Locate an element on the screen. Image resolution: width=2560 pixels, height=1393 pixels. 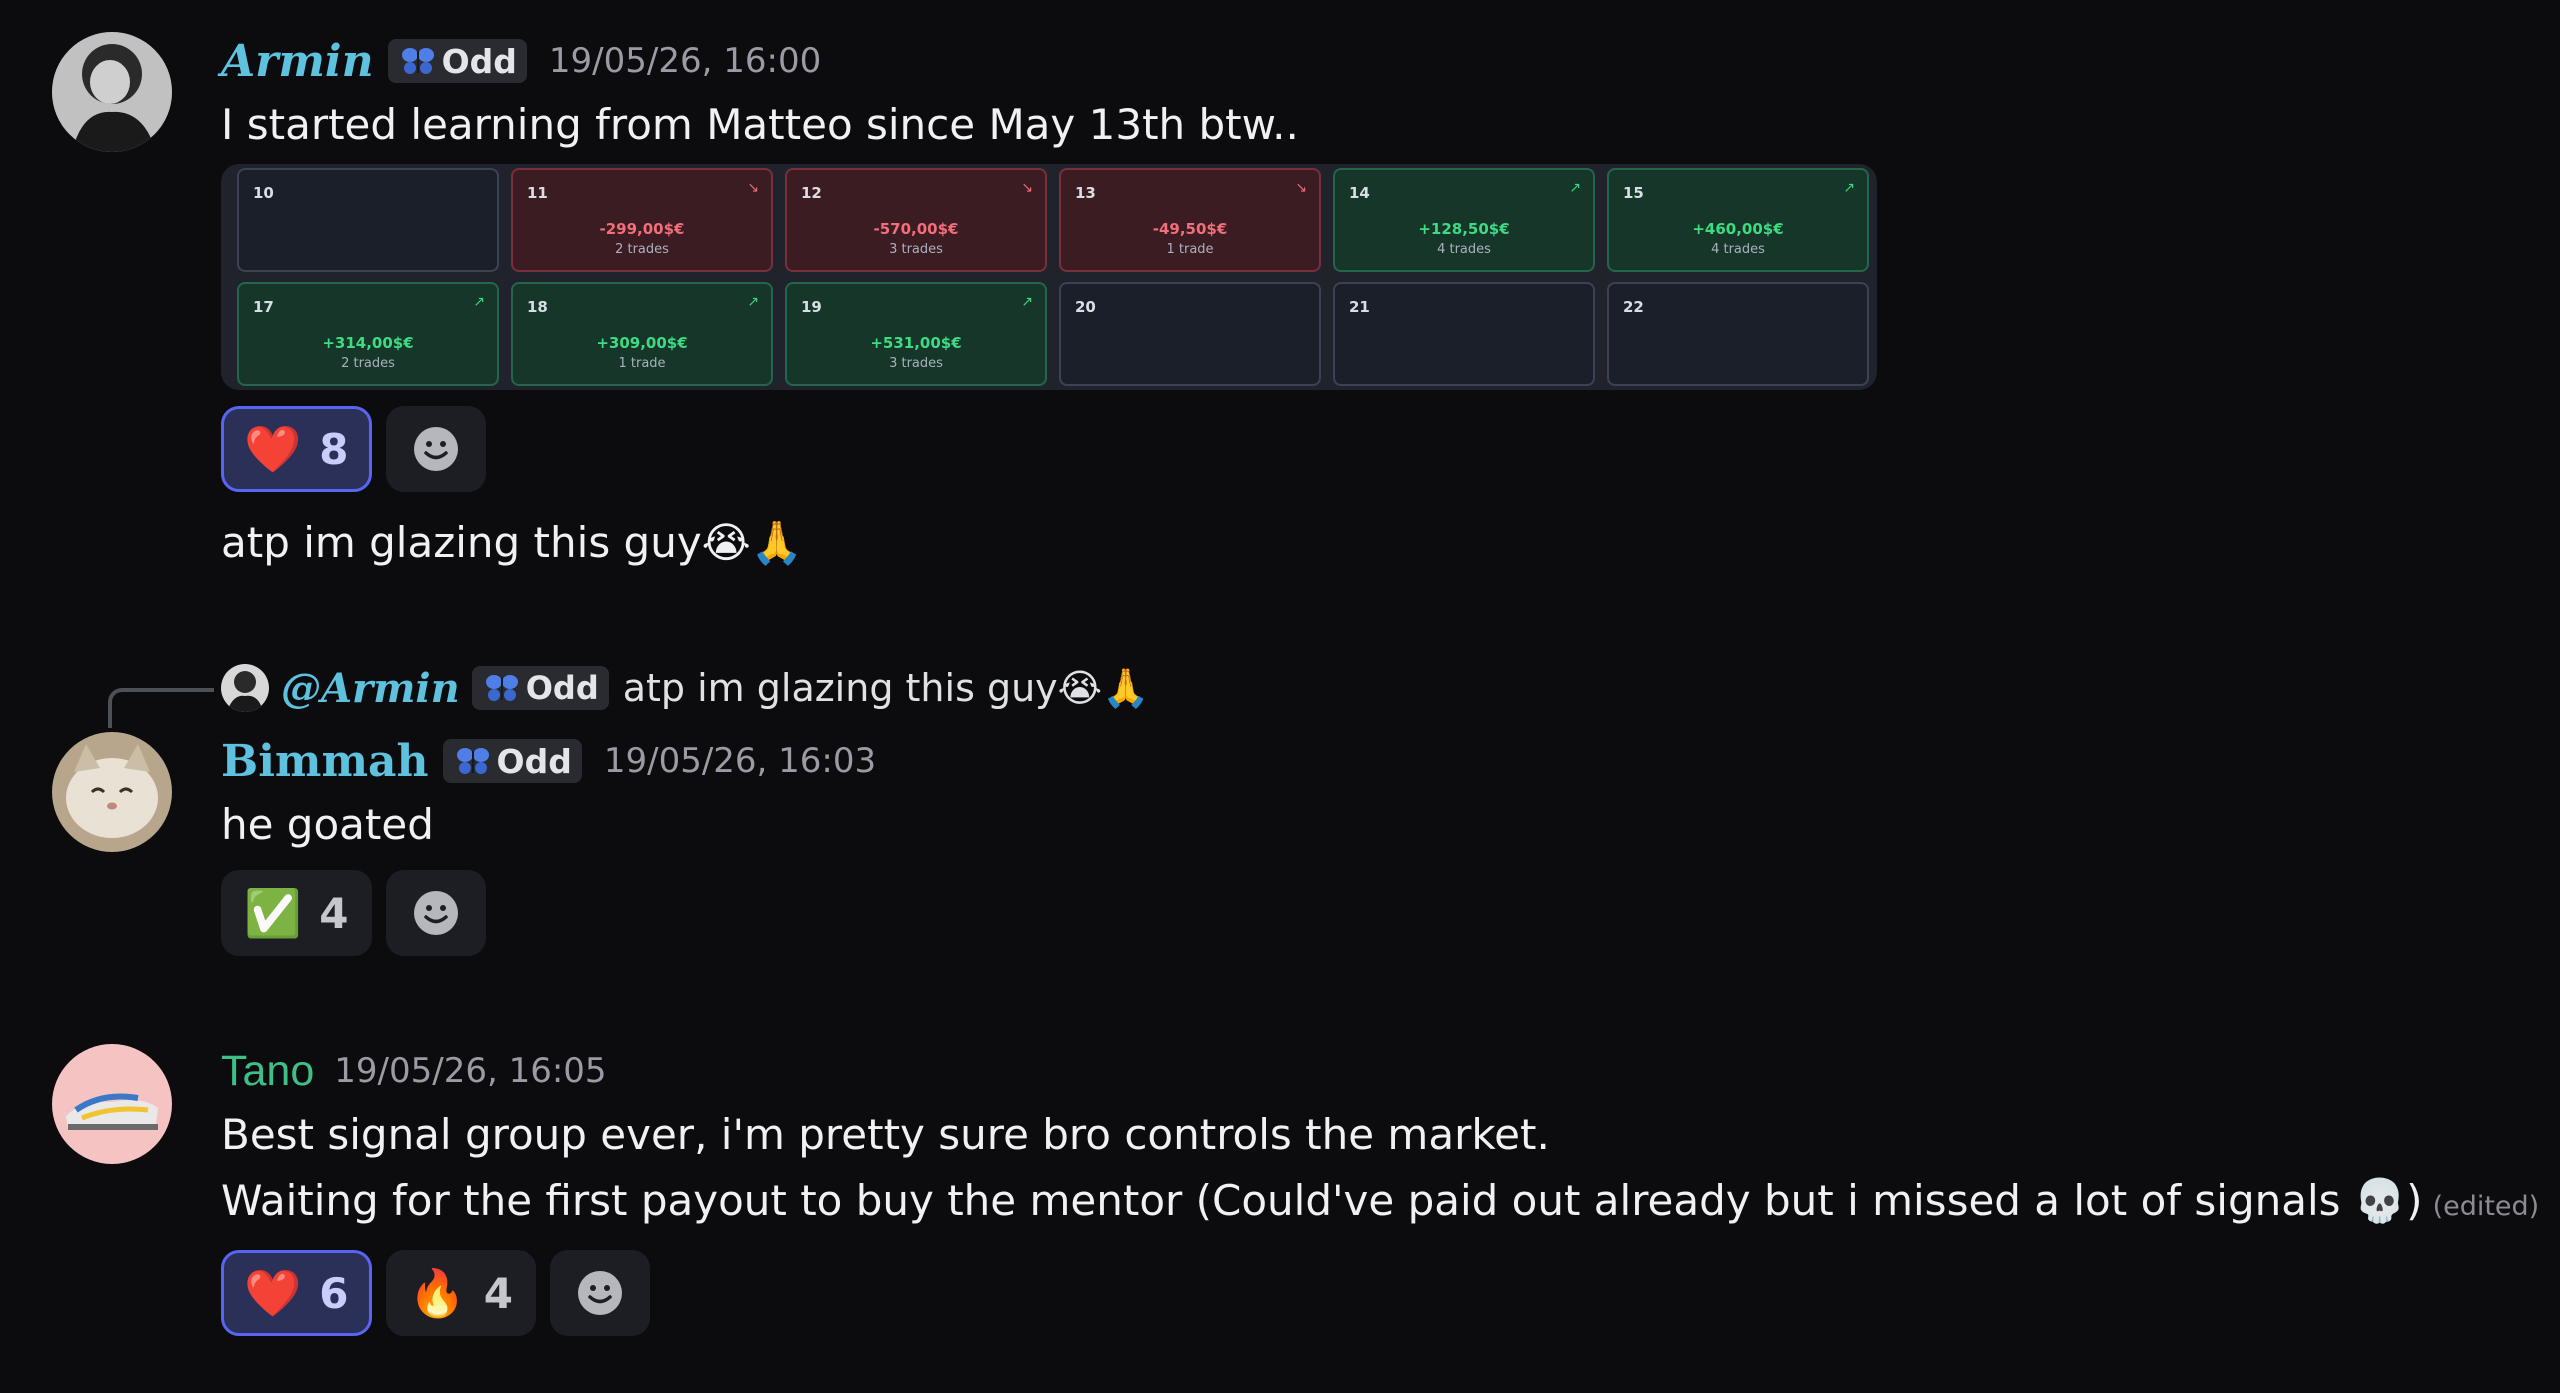
calendar-day-cell: 19 ↗ +531,00$€ 3 trades is located at coordinates (916, 334).